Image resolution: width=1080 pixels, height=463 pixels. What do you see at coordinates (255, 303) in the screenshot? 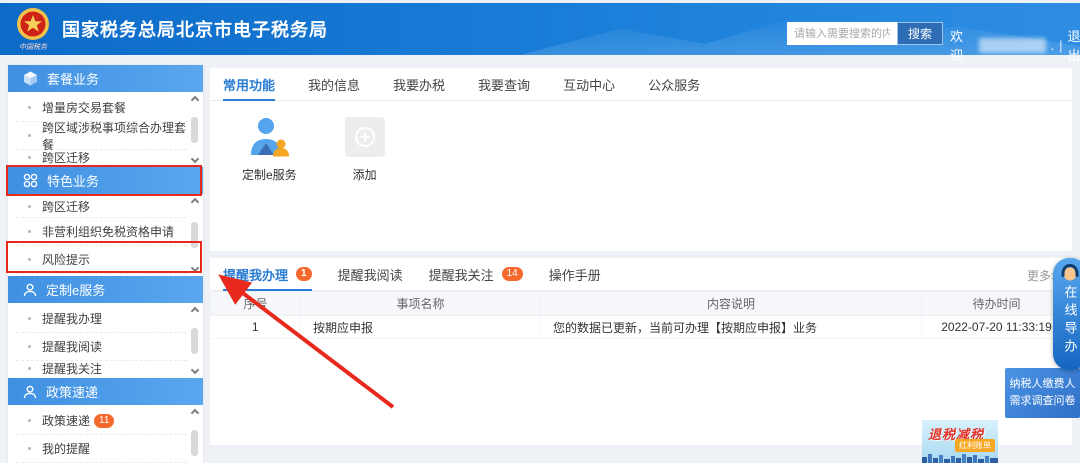
I see `col-header-seq: 序号` at bounding box center [255, 303].